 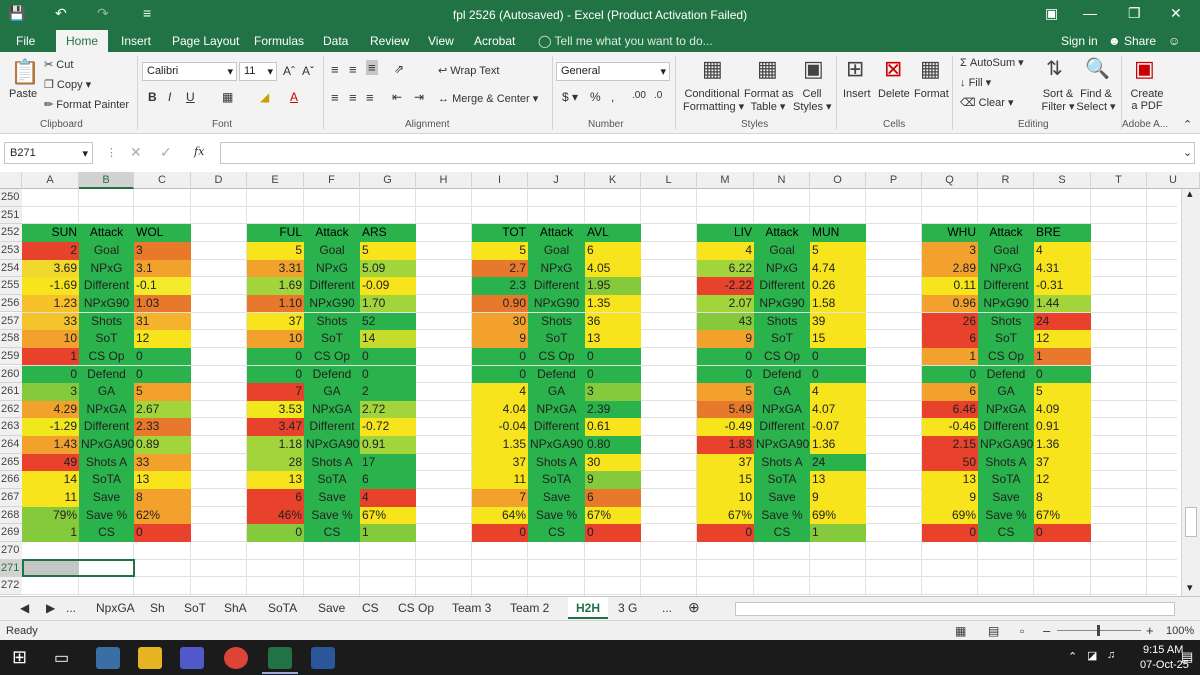 What do you see at coordinates (227, 97) in the screenshot?
I see `borders-icon: ▦` at bounding box center [227, 97].